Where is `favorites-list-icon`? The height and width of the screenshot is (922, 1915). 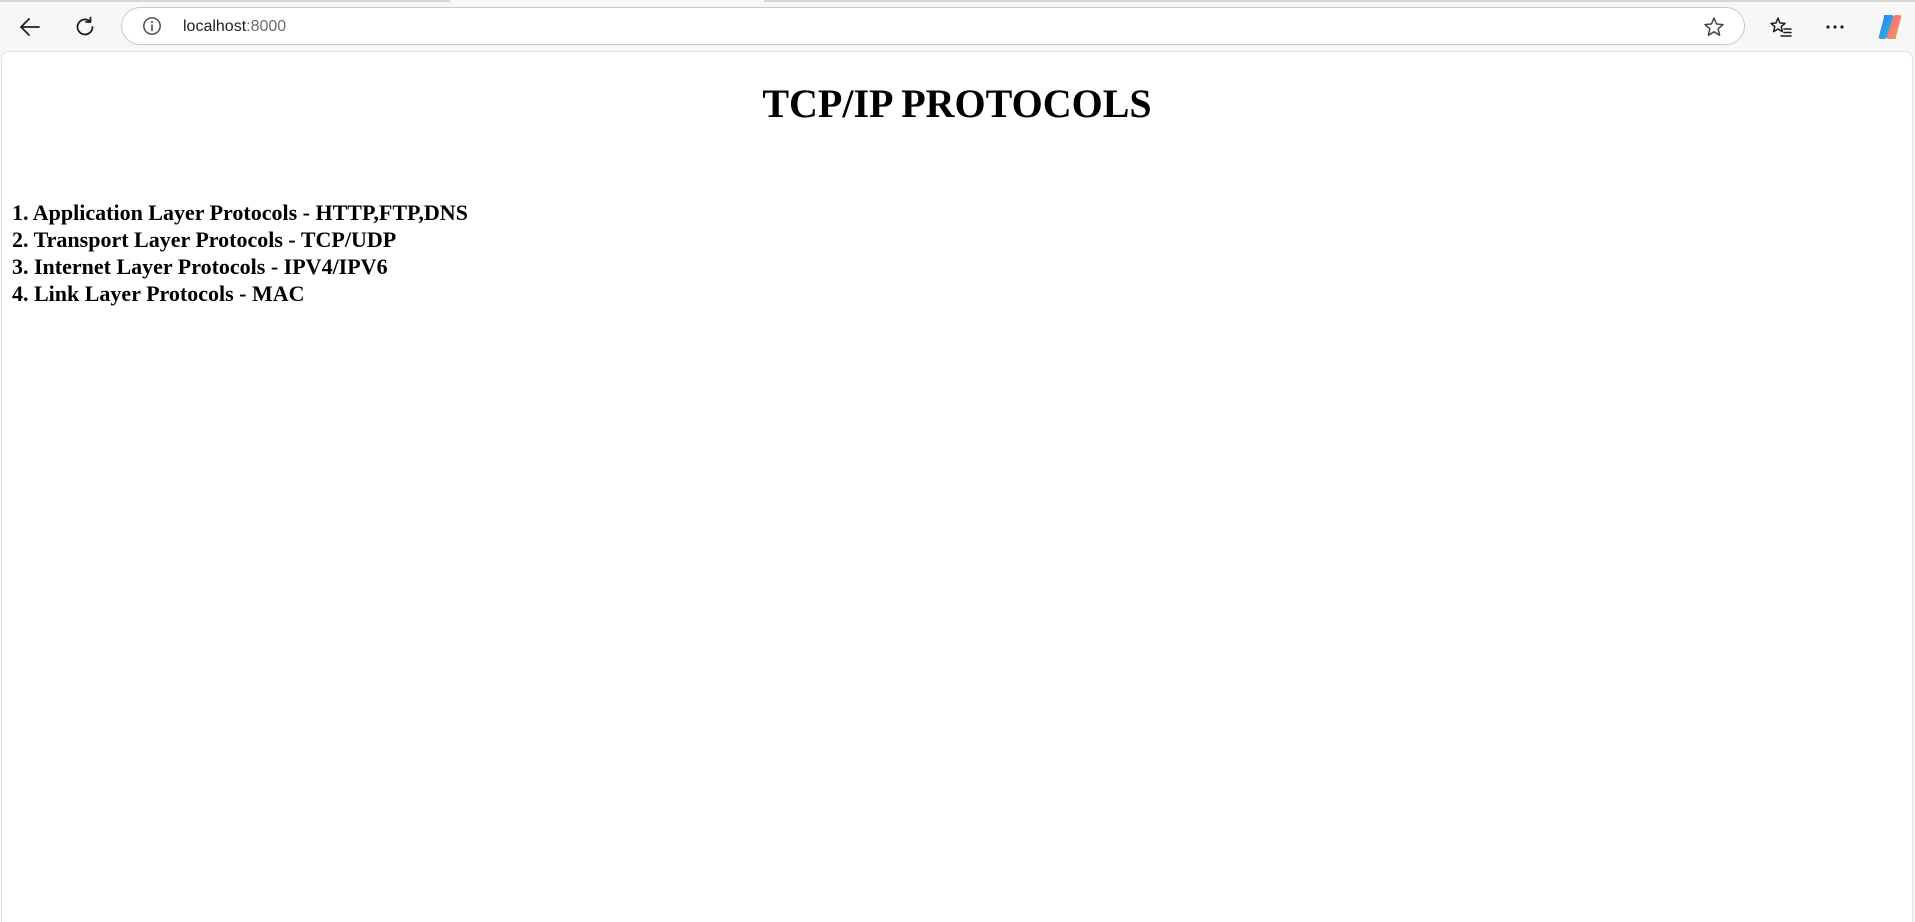 favorites-list-icon is located at coordinates (1781, 27).